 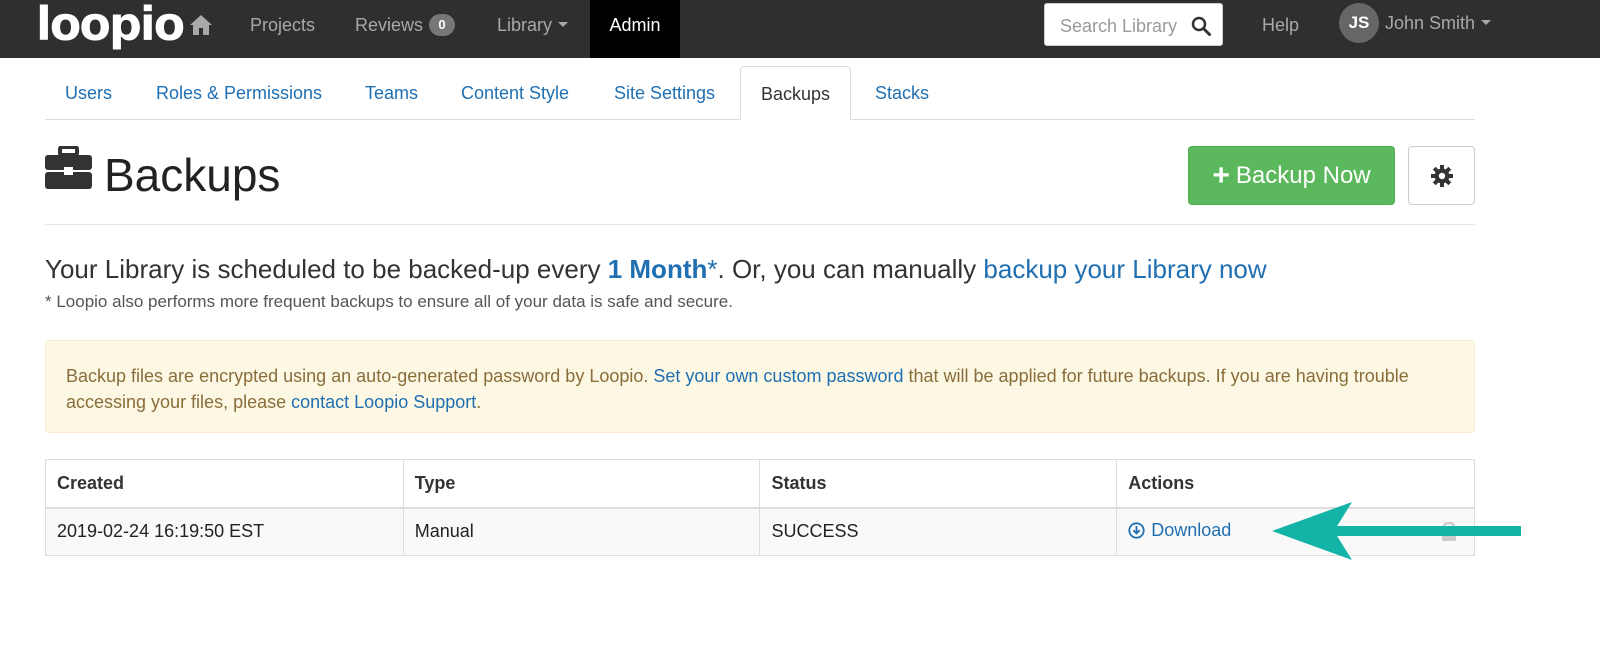 I want to click on nav-reviews: Reviews 0, so click(x=405, y=25).